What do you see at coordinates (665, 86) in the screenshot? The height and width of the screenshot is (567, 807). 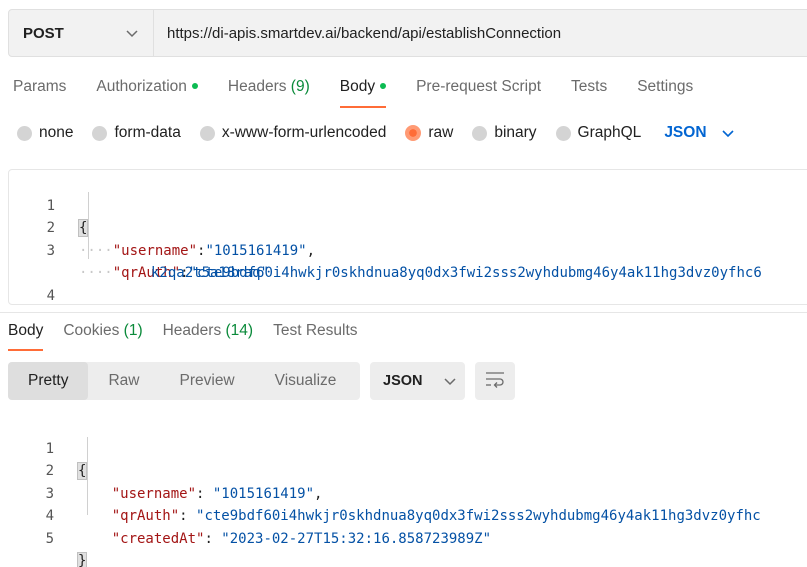 I see `tab-label: Settings` at bounding box center [665, 86].